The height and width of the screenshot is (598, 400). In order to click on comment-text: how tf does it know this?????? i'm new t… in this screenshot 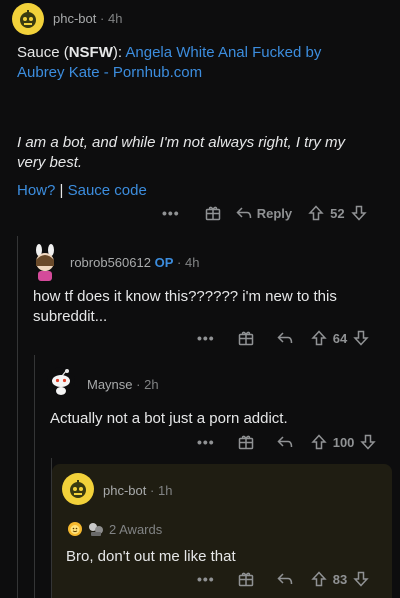, I will do `click(185, 306)`.